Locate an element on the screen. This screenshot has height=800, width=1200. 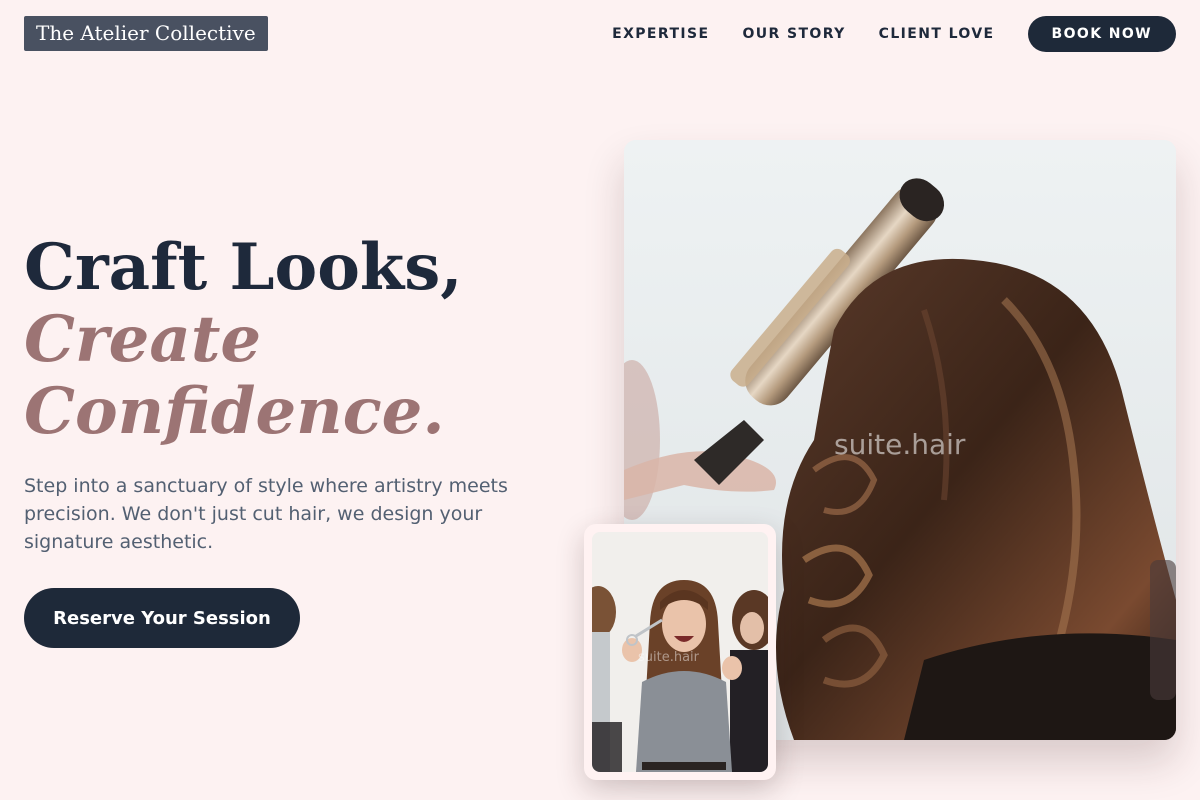
hero-headline: Craft Looks, Create Confidence. is located at coordinates (294, 340).